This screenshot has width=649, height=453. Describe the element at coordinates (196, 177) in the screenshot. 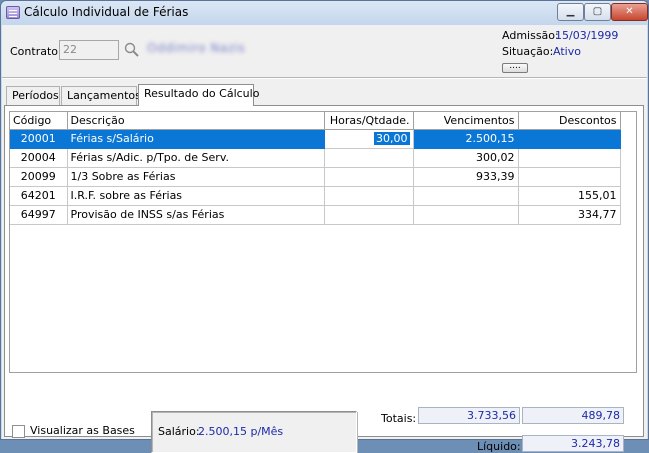

I see `cell-descricao: 1/3 Sobre as Férias` at that location.